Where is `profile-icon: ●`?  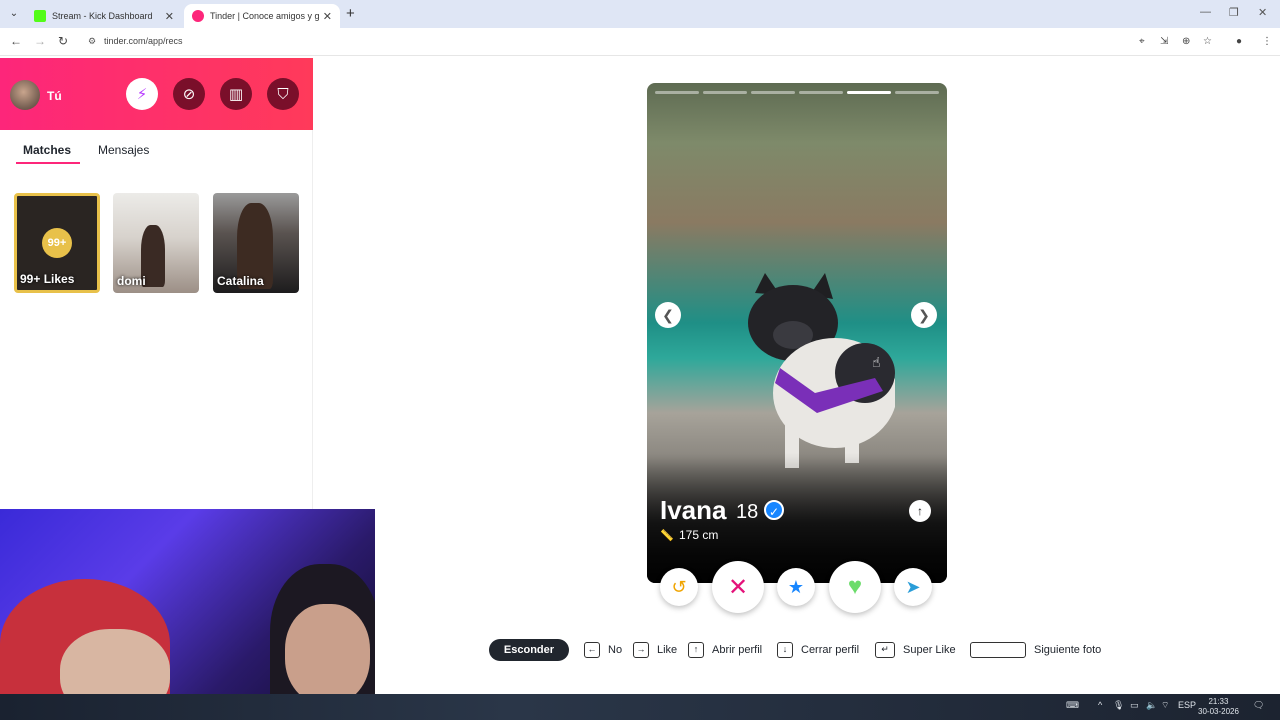
profile-icon: ● is located at coordinates (1239, 41).